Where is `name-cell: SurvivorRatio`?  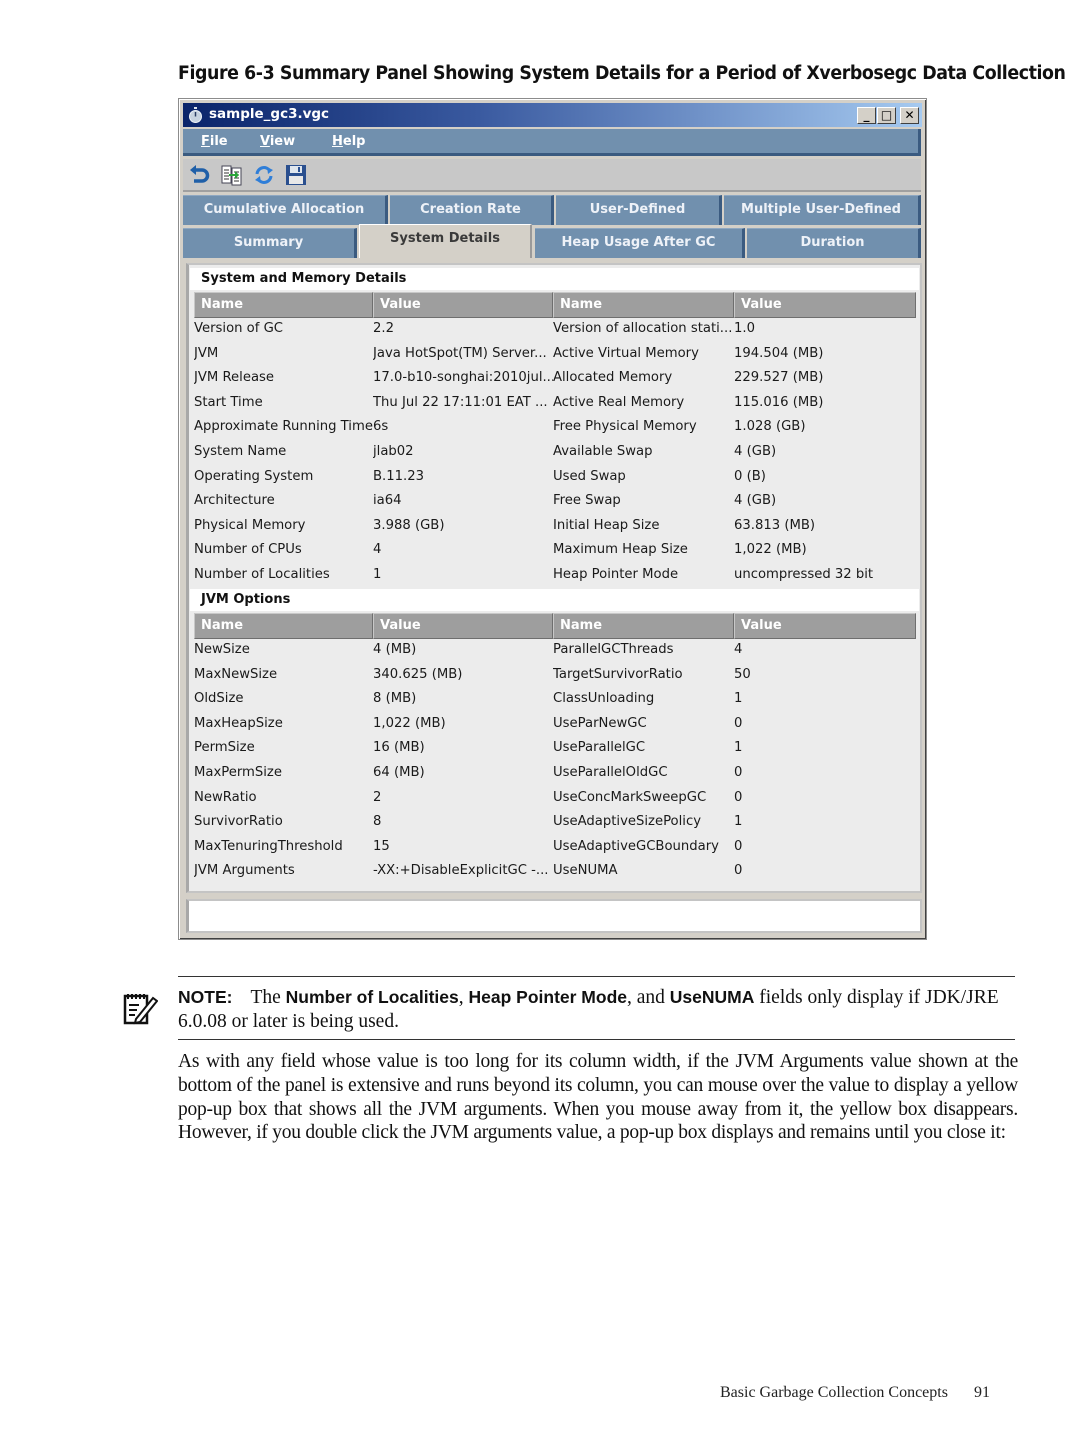
name-cell: SurvivorRatio is located at coordinates (283, 821).